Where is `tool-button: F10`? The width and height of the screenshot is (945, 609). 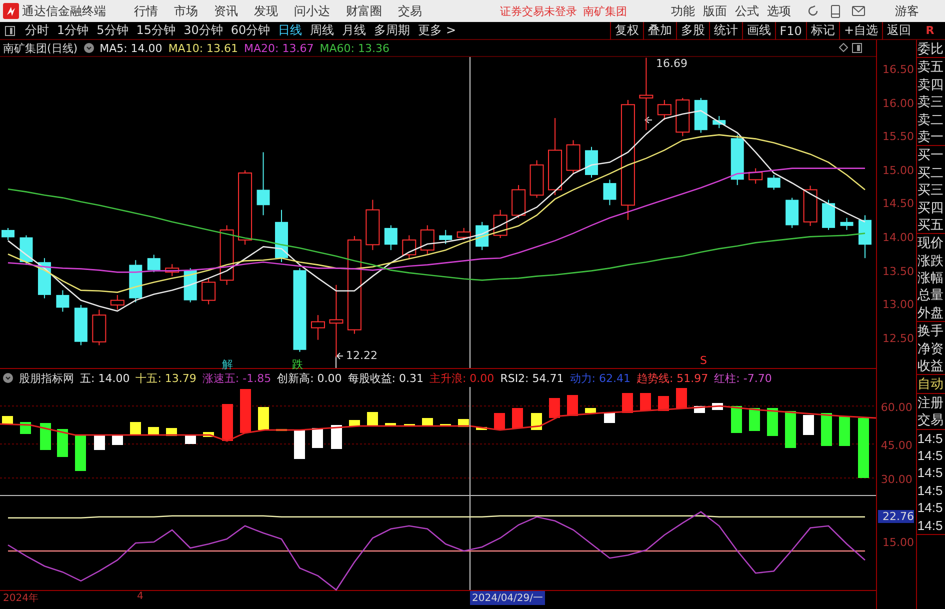 tool-button: F10 is located at coordinates (790, 31).